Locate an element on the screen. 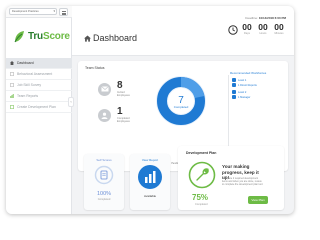 The width and height of the screenshot is (320, 240). badge-item: 1 Manager is located at coordinates (241, 97).